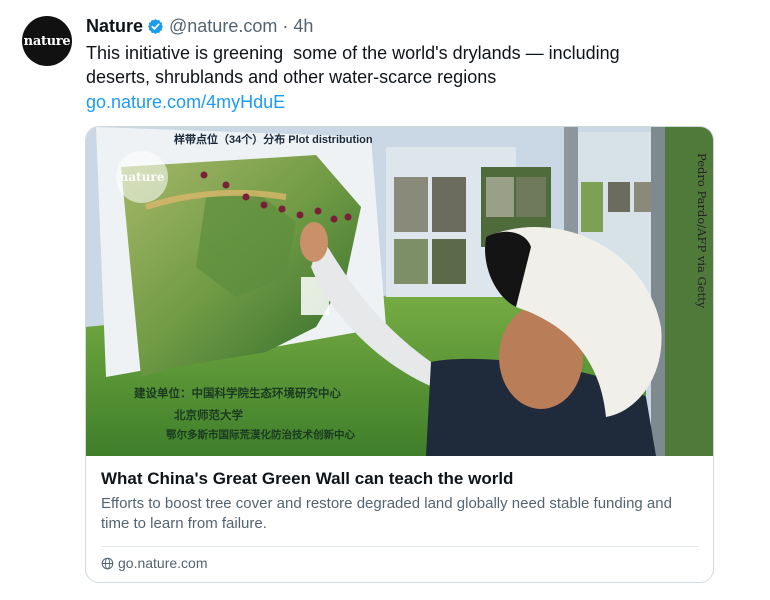 Image resolution: width=770 pixels, height=600 pixels. What do you see at coordinates (208, 416) in the screenshot?
I see `sign-line: 北京师范大学` at bounding box center [208, 416].